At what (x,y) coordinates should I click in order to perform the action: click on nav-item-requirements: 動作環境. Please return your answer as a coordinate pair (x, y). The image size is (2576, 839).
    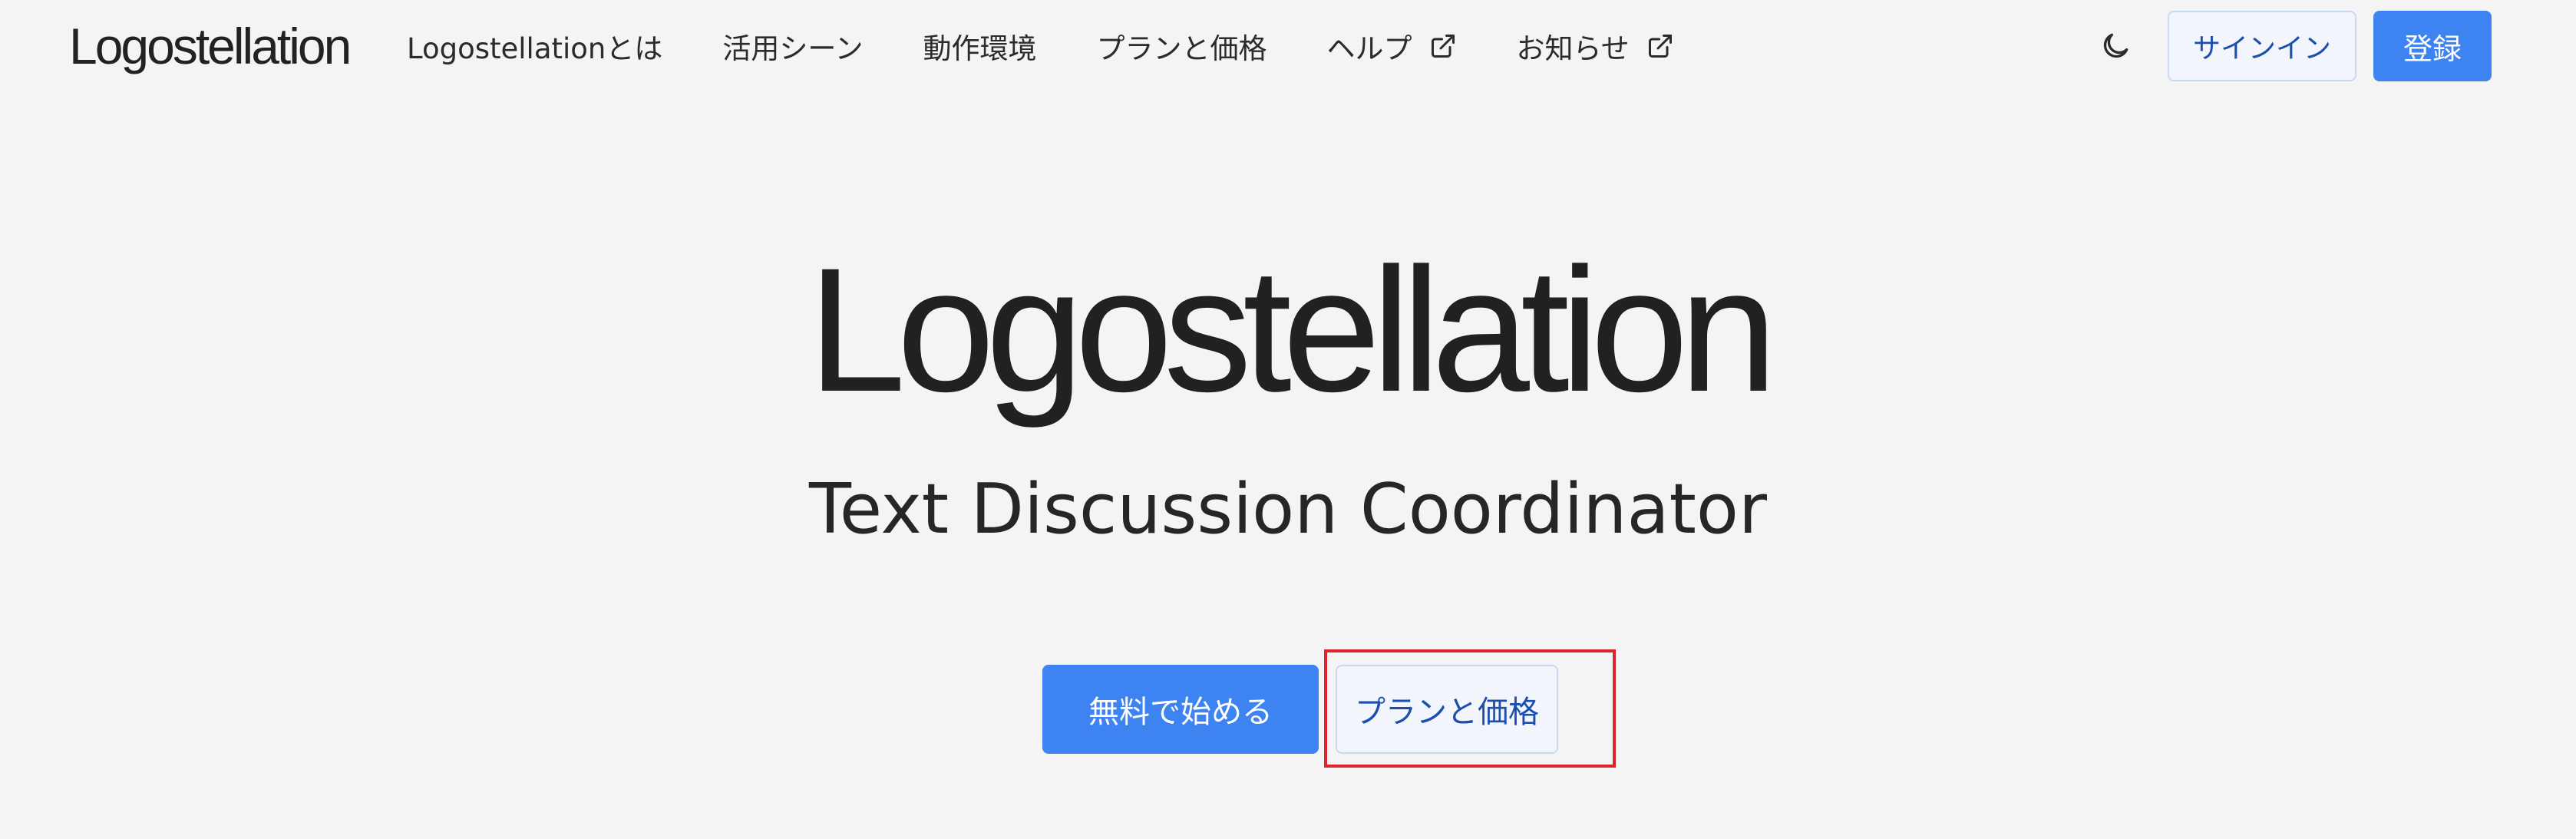
    Looking at the image, I should click on (980, 46).